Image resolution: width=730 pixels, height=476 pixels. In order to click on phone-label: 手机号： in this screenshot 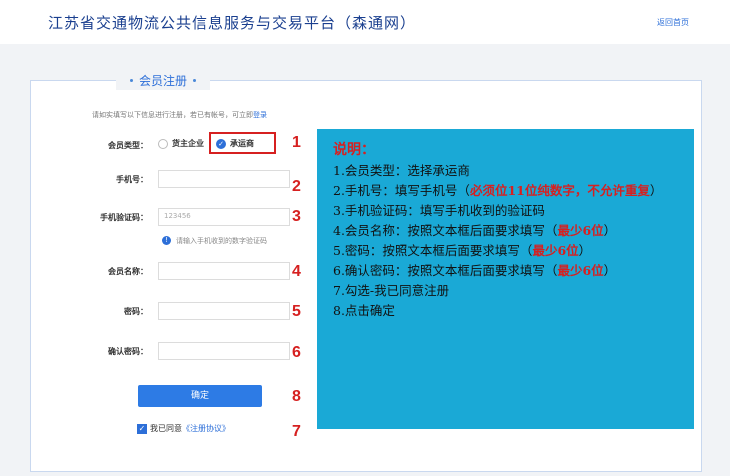, I will do `click(132, 179)`.